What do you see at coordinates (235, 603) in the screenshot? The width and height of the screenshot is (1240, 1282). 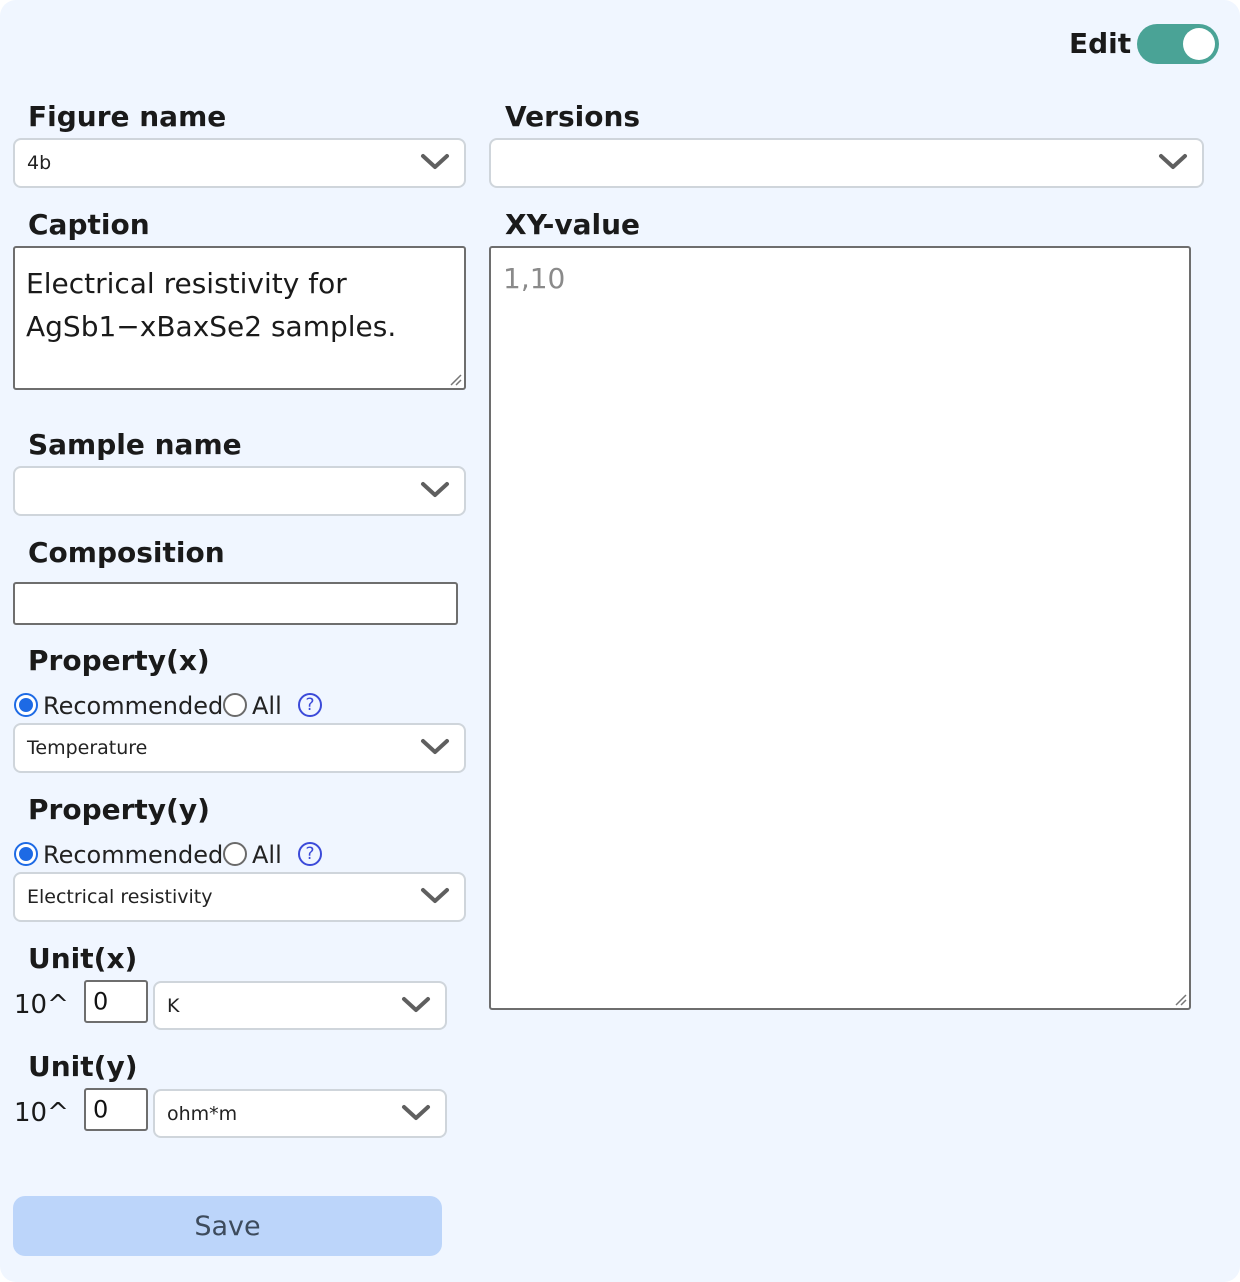 I see `composition-input` at bounding box center [235, 603].